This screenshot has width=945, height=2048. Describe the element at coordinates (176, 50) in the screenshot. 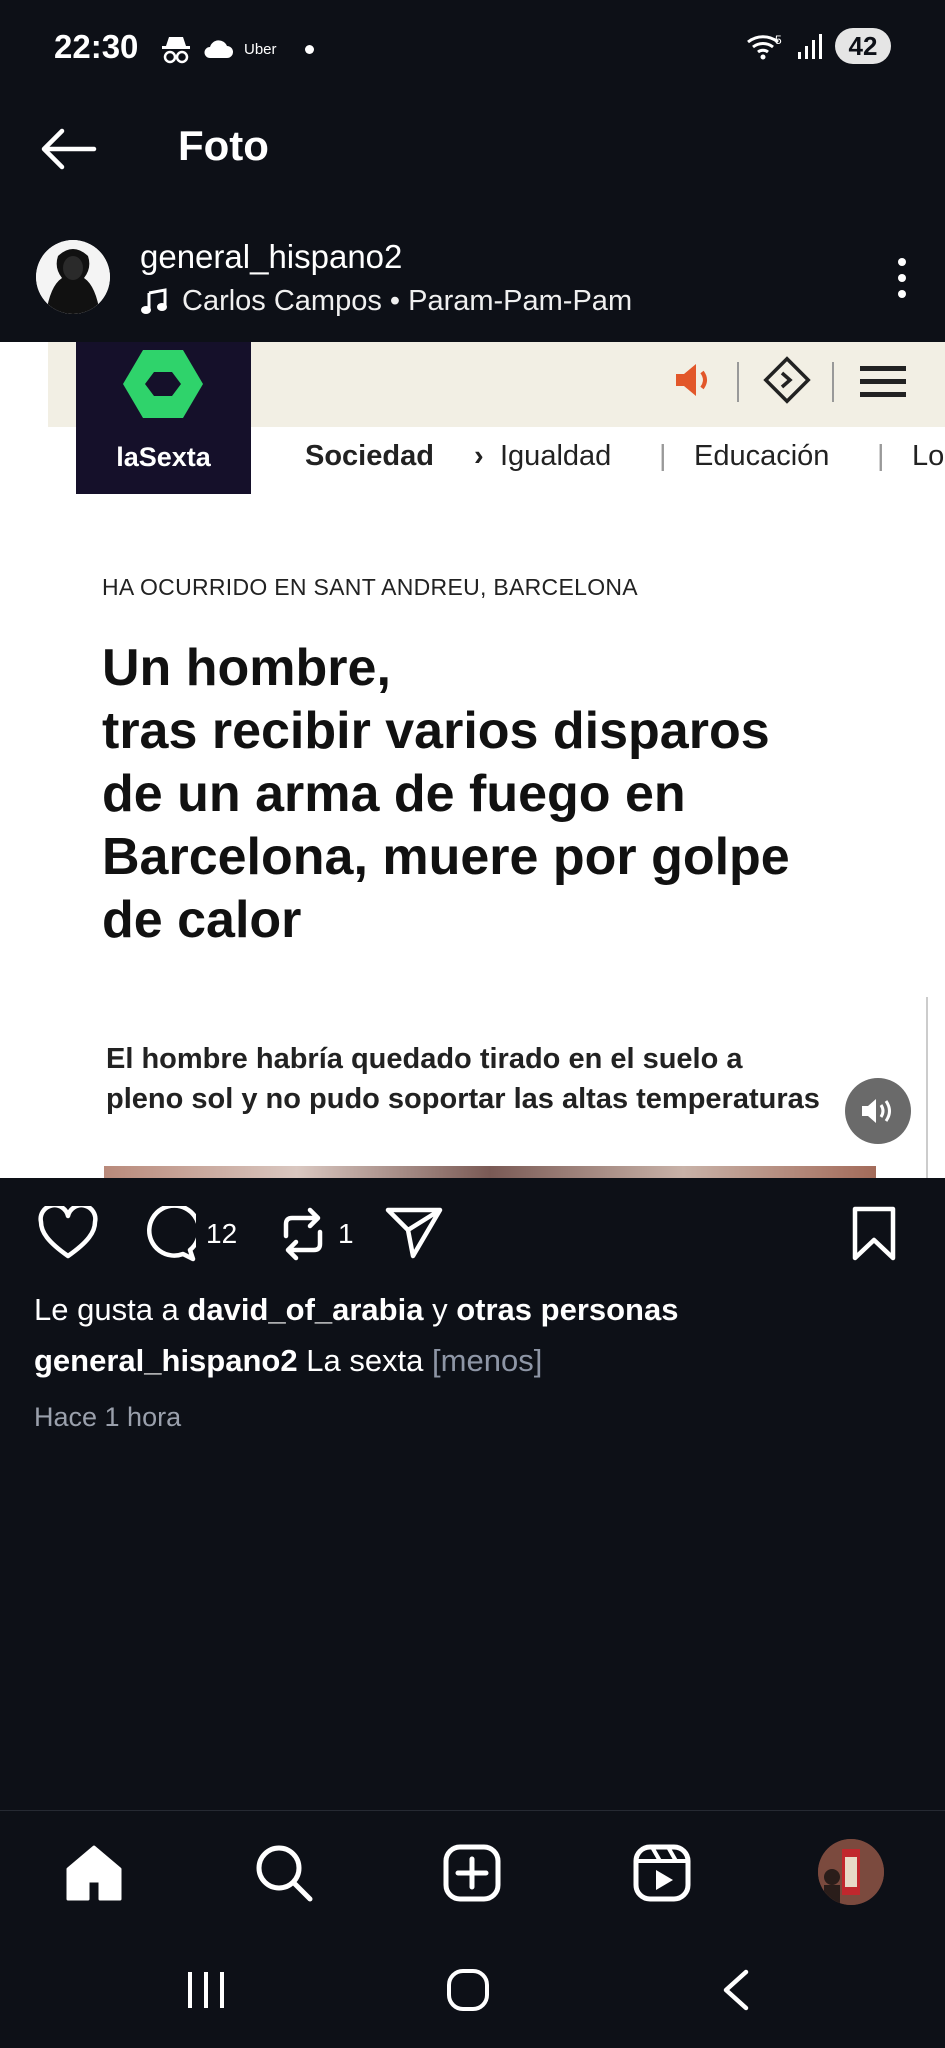

I see `incognito-icon` at that location.